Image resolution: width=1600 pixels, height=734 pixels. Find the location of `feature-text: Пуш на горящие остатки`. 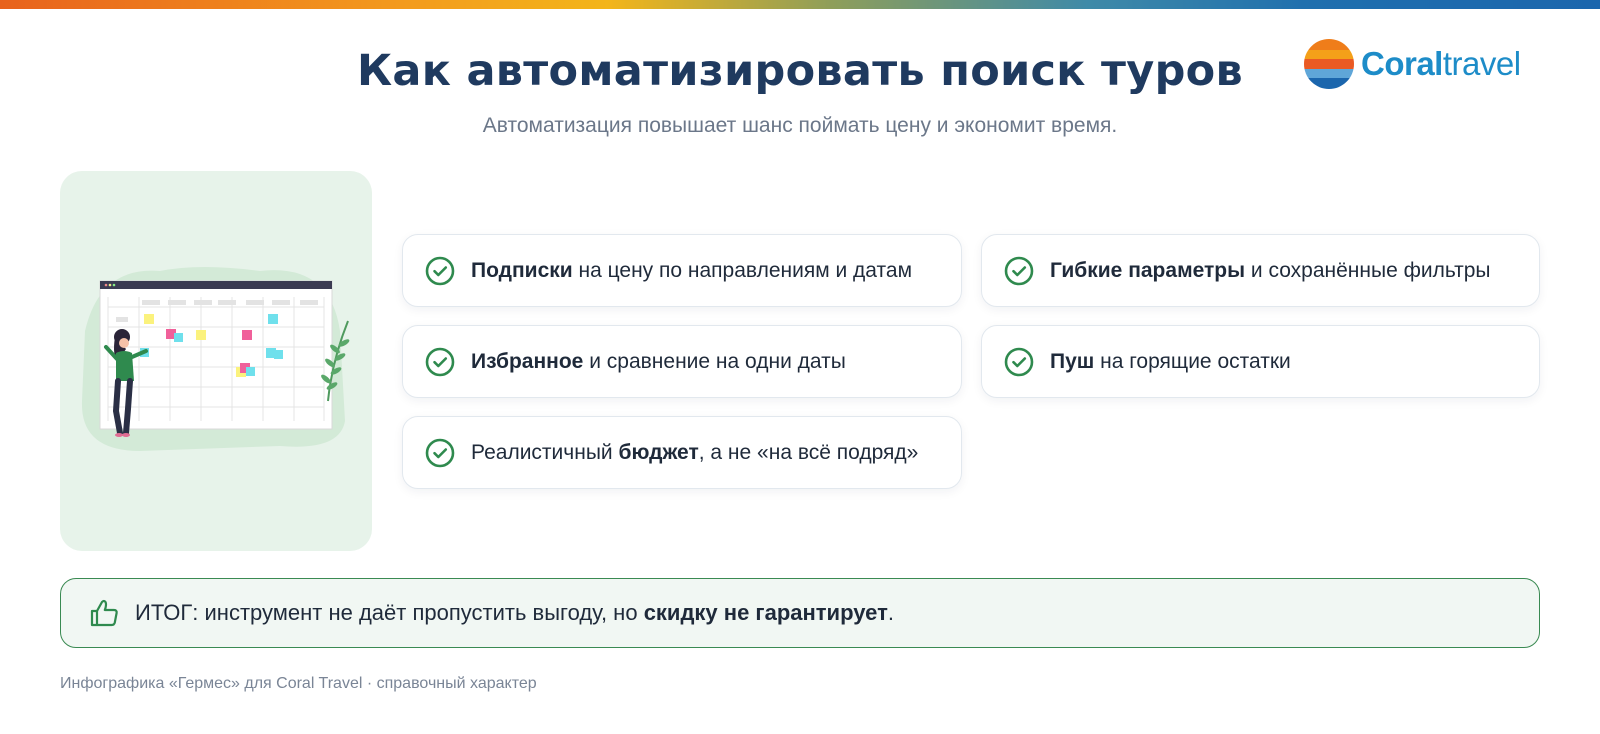

feature-text: Пуш на горящие остатки is located at coordinates (1170, 361).